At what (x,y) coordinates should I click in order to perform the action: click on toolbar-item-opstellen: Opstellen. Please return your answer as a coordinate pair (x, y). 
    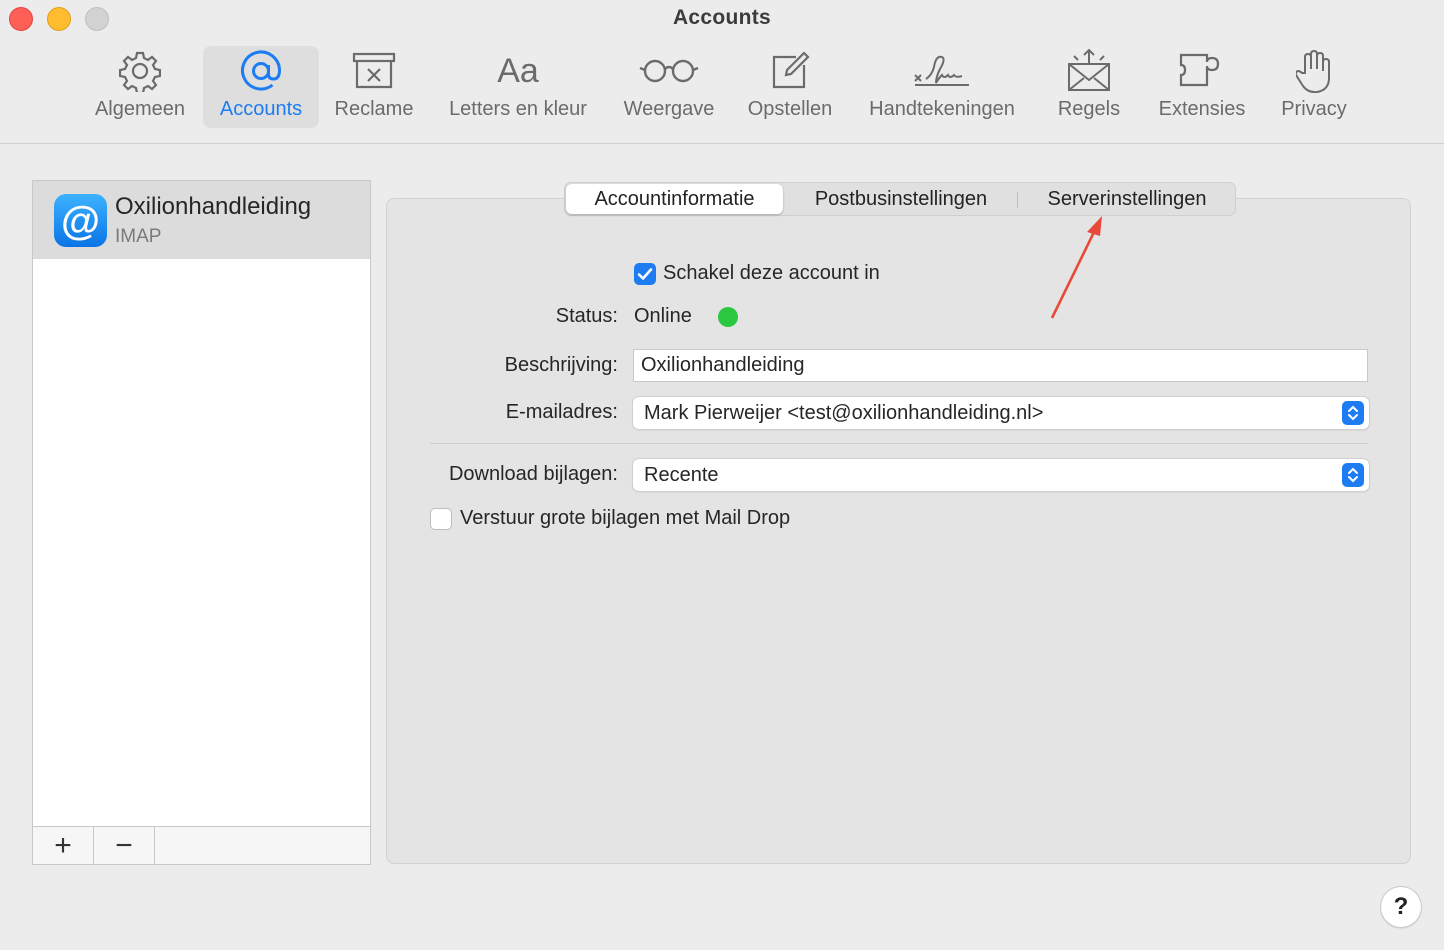
    Looking at the image, I should click on (790, 87).